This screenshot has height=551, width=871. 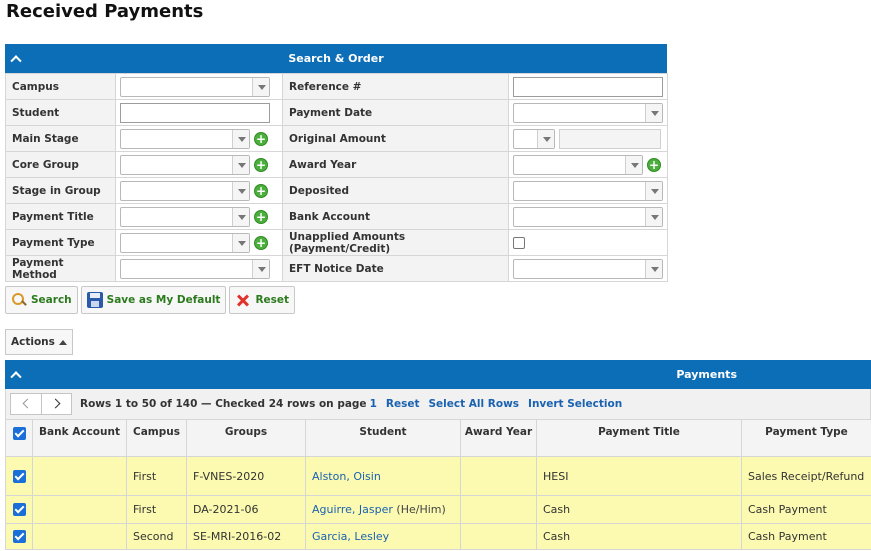 I want to click on original-amount-input, so click(x=609, y=138).